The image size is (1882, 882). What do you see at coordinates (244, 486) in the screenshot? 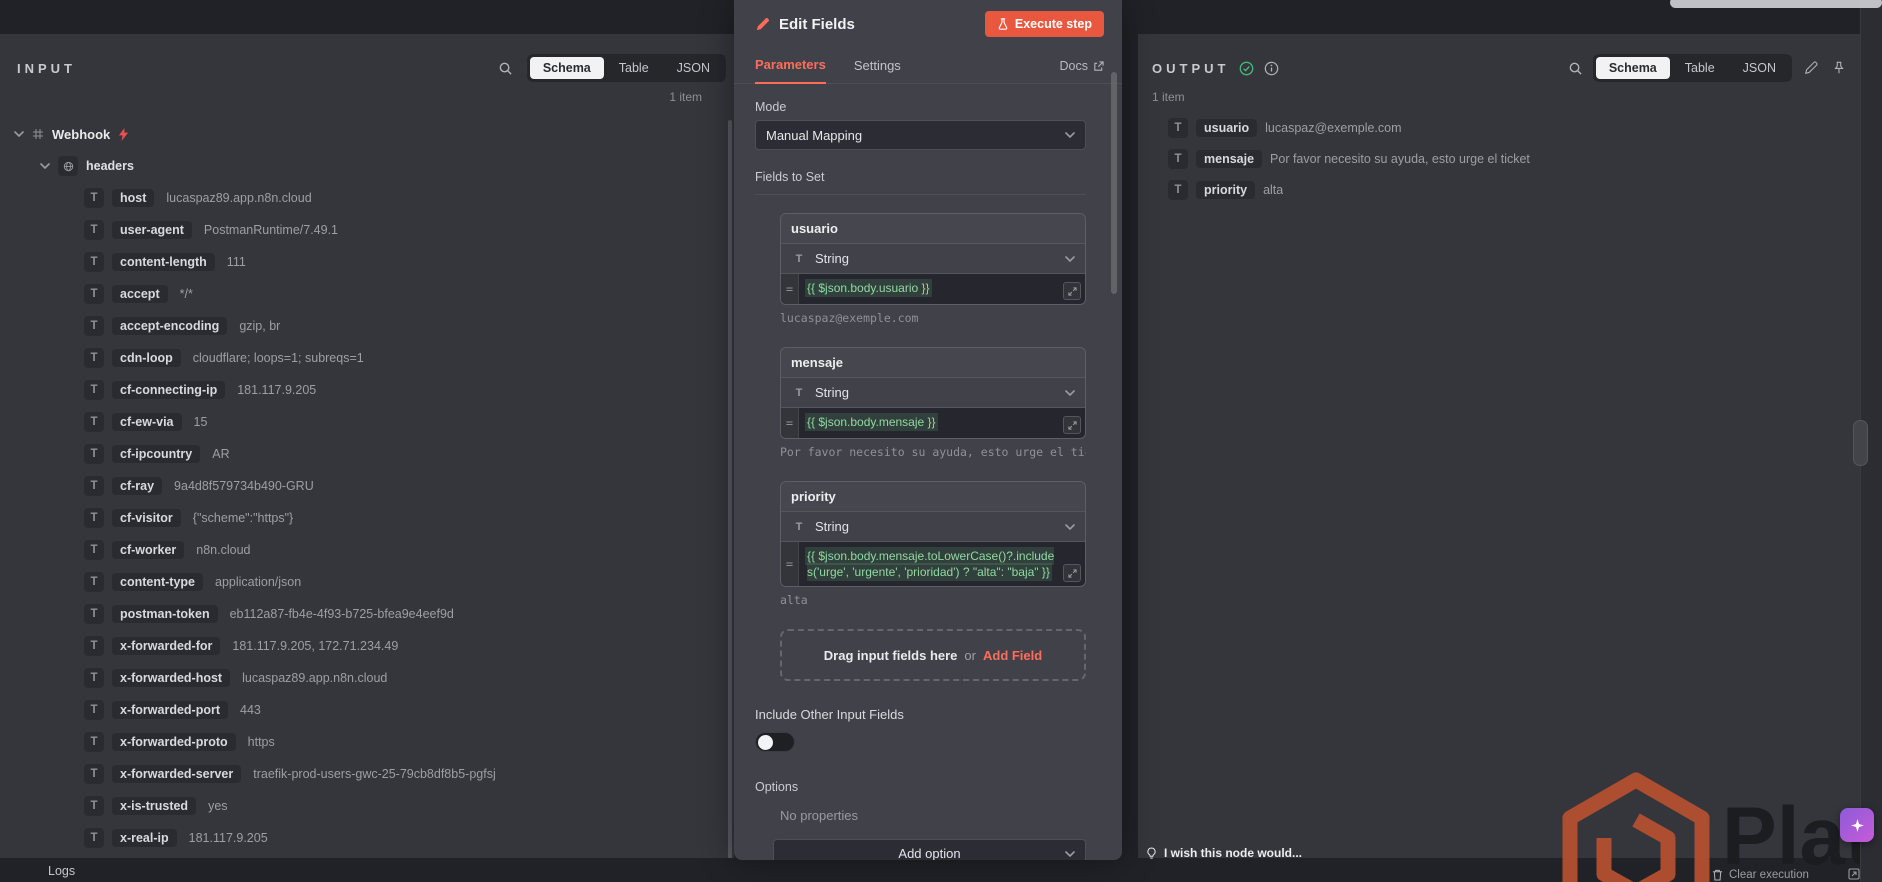
I see `field-value: 9a4d8f579734b490-GRU` at bounding box center [244, 486].